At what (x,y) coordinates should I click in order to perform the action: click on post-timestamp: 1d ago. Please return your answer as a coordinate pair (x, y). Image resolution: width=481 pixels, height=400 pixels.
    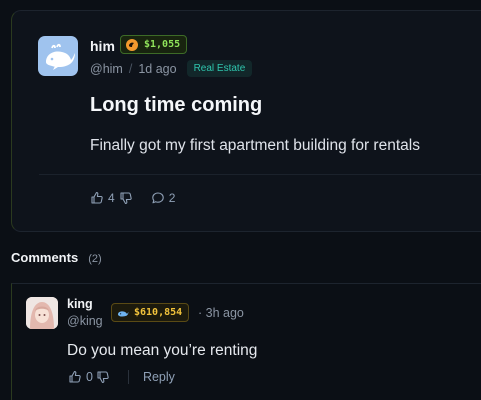
    Looking at the image, I should click on (157, 68).